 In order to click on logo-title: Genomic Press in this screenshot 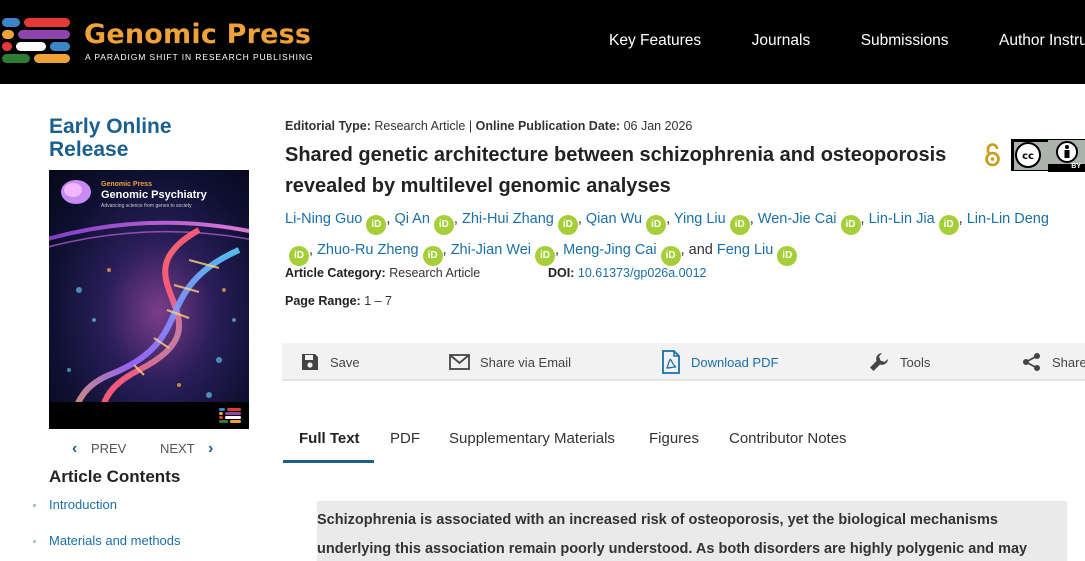, I will do `click(198, 34)`.